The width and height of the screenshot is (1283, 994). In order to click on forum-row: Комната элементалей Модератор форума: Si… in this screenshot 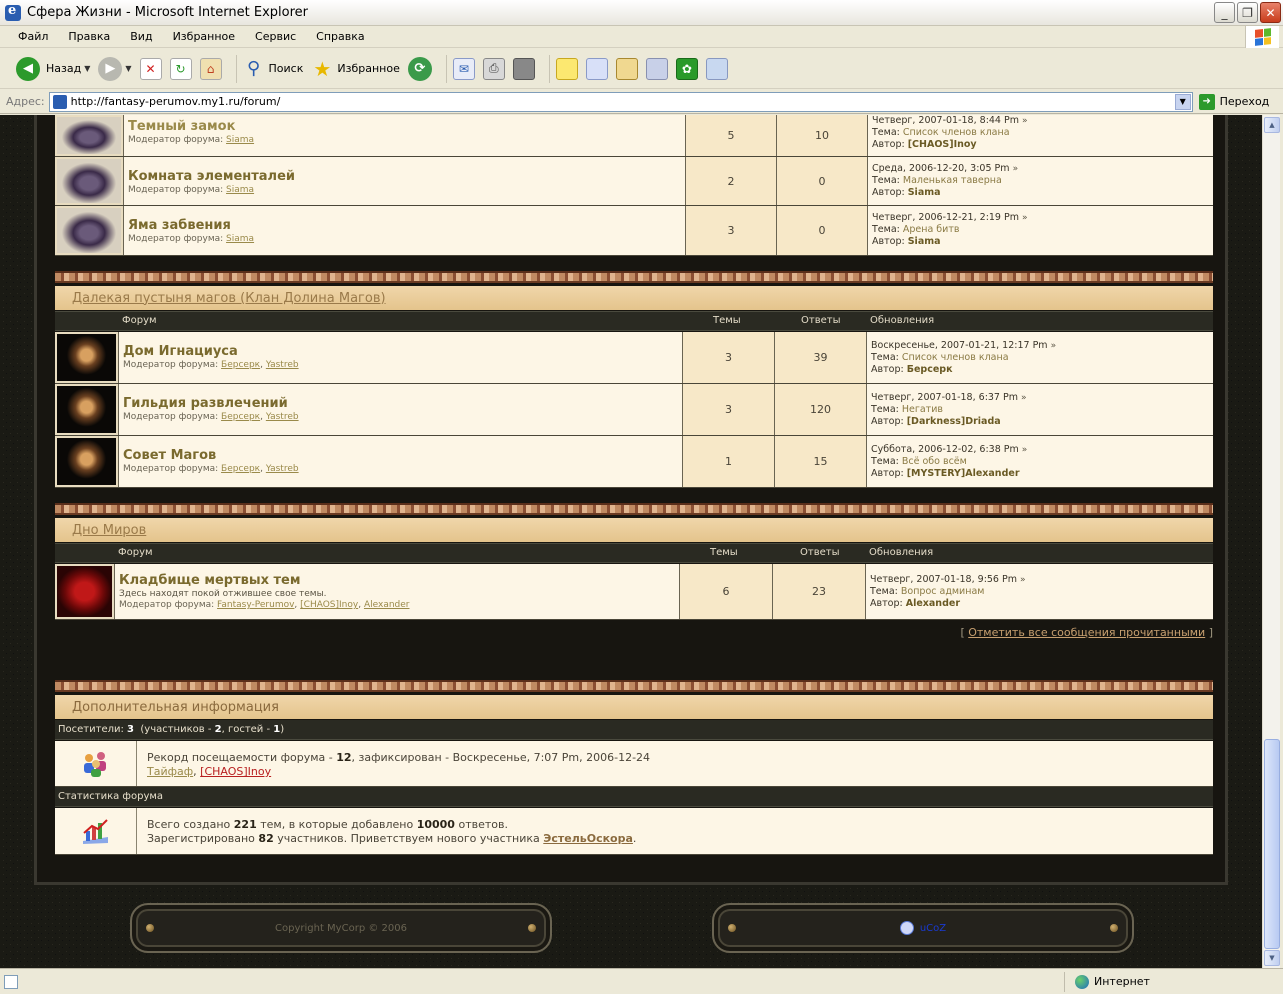, I will do `click(634, 181)`.